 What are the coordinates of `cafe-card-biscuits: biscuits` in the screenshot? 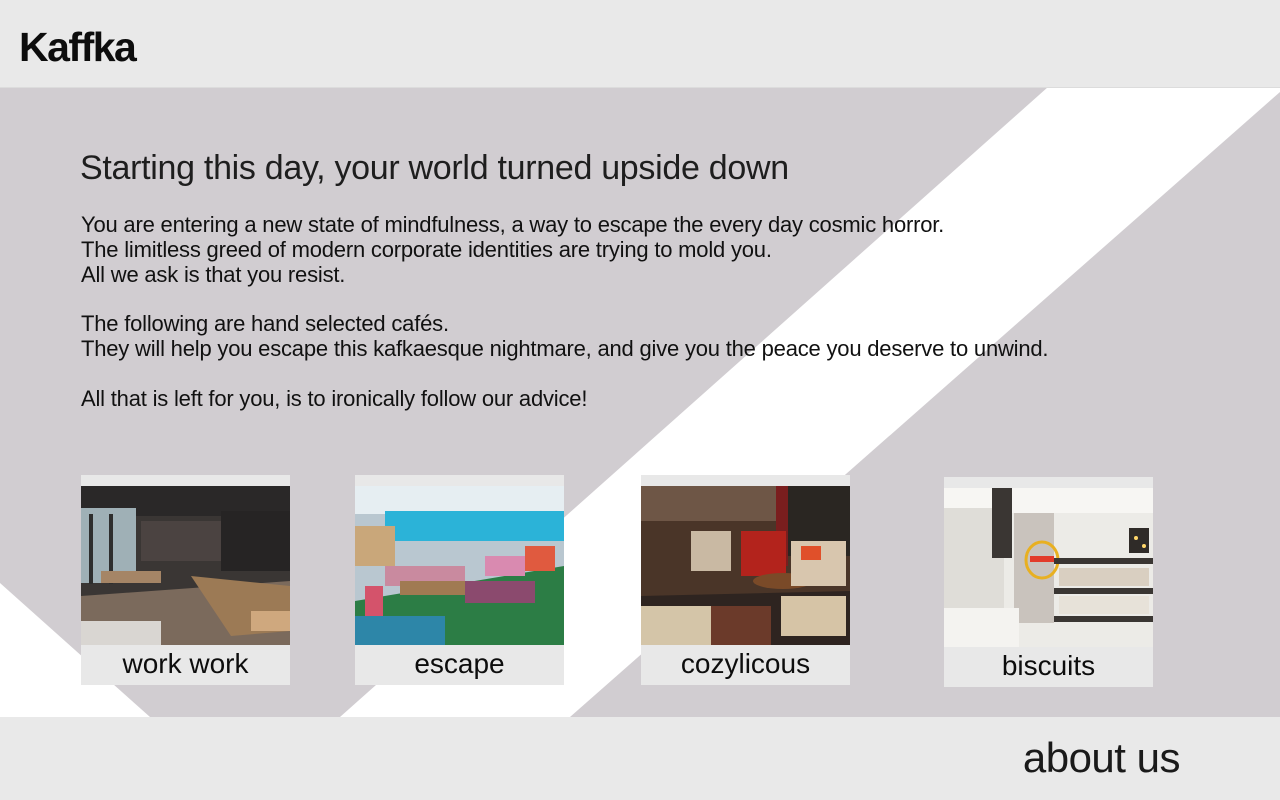 It's located at (1048, 582).